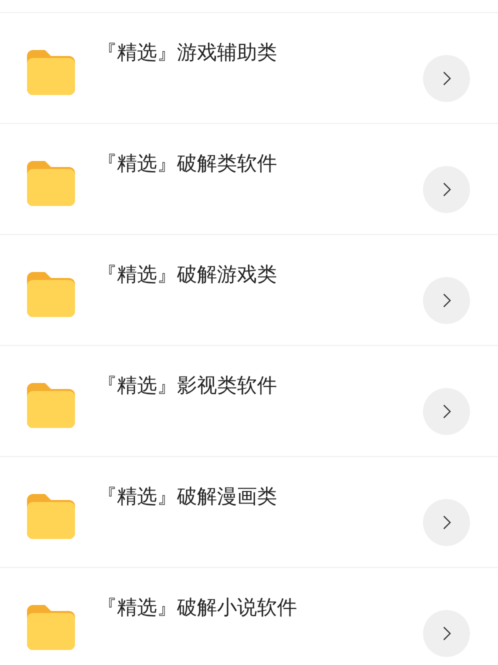 Image resolution: width=498 pixels, height=665 pixels. What do you see at coordinates (197, 607) in the screenshot?
I see `folder-name: 『精选』破解小说软件` at bounding box center [197, 607].